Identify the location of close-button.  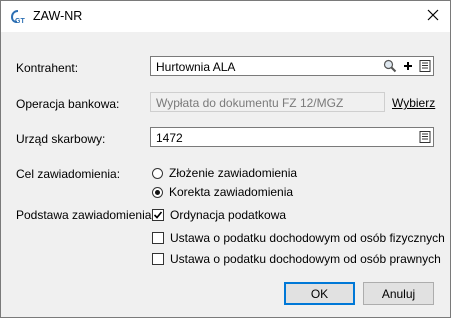
(433, 16).